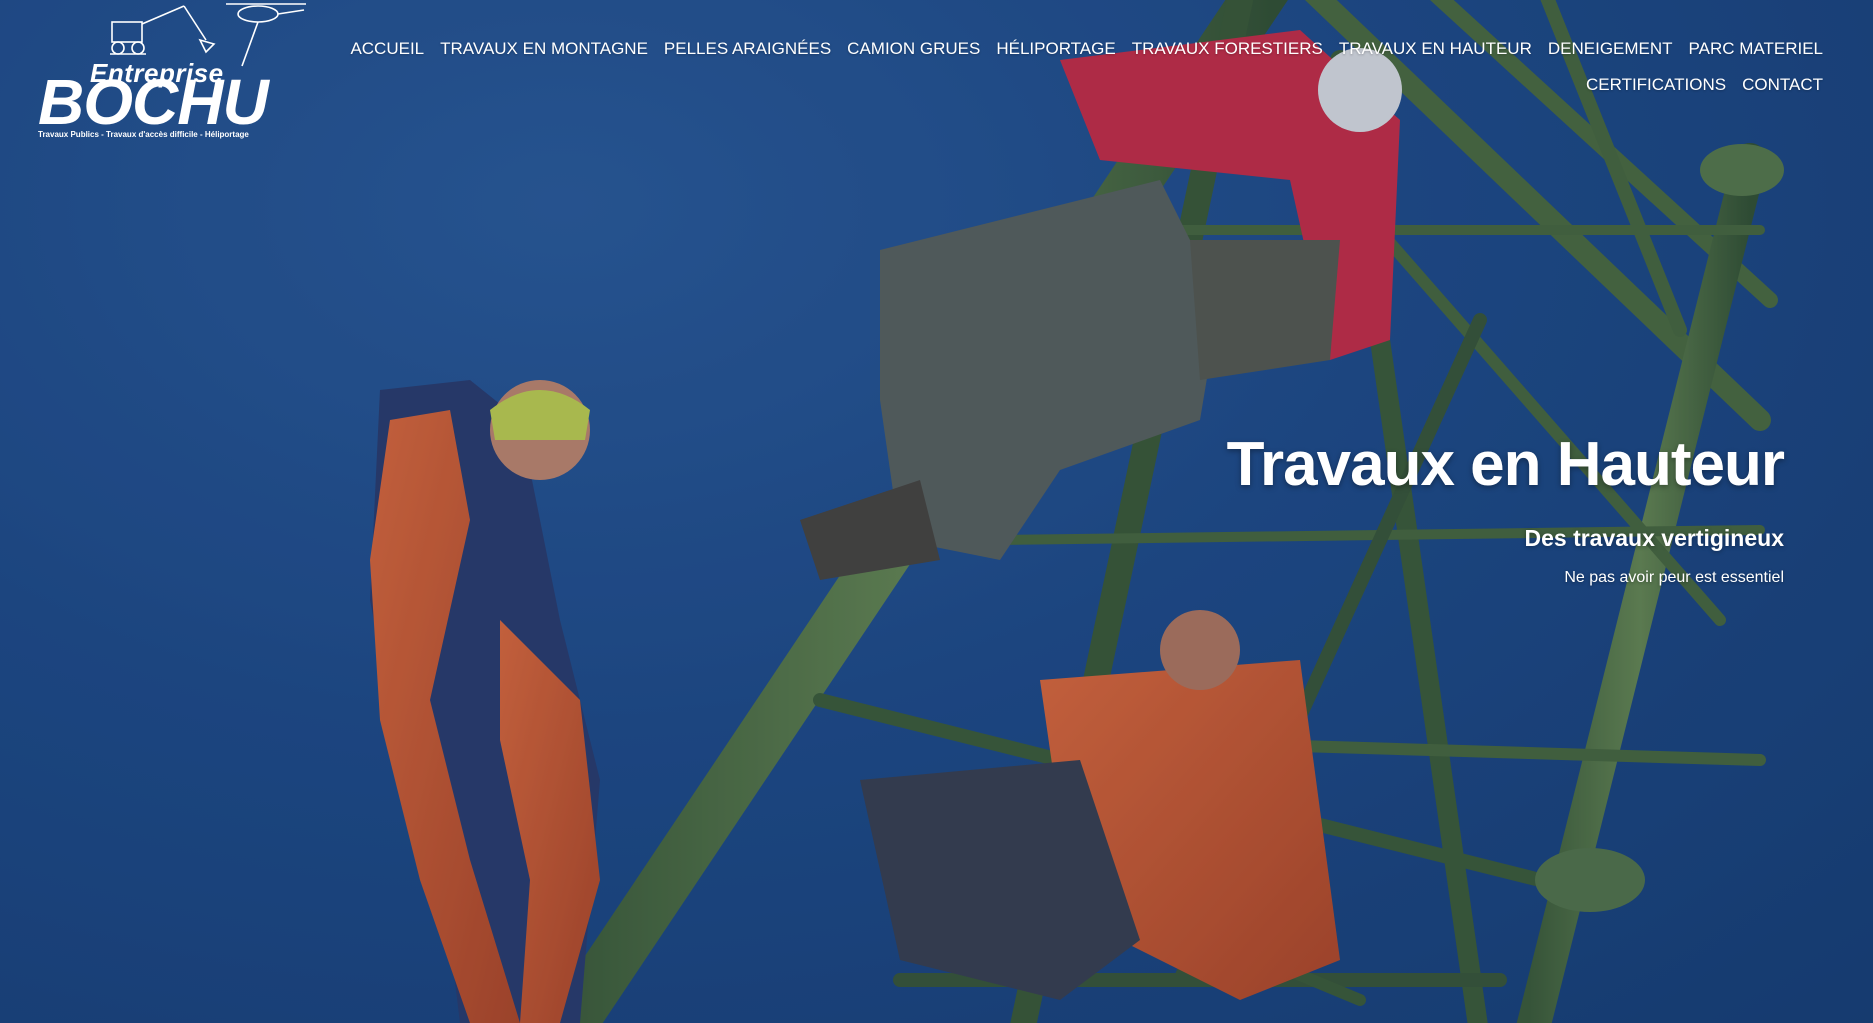 Image resolution: width=1873 pixels, height=1023 pixels. I want to click on nav-item-camion-grues: CAMION GRUES, so click(913, 49).